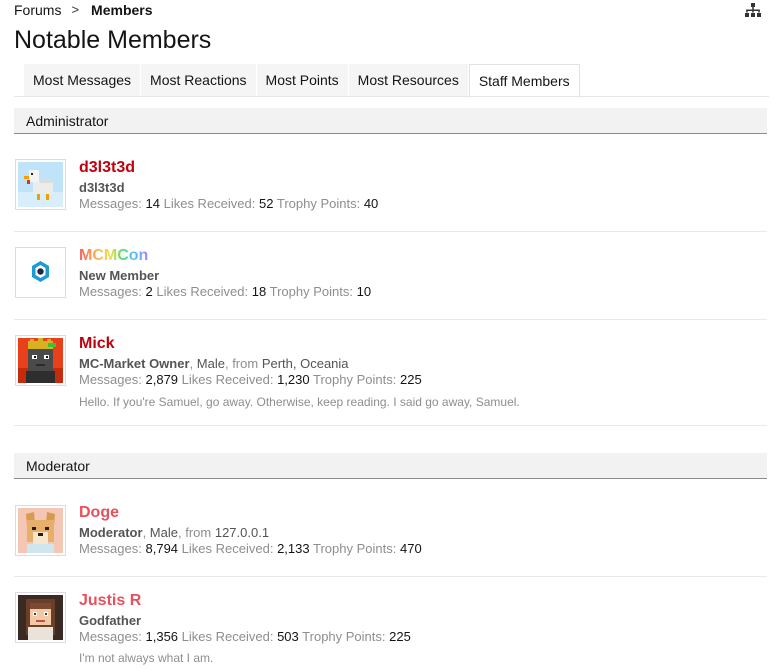  What do you see at coordinates (110, 620) in the screenshot?
I see `member-title: Godfather` at bounding box center [110, 620].